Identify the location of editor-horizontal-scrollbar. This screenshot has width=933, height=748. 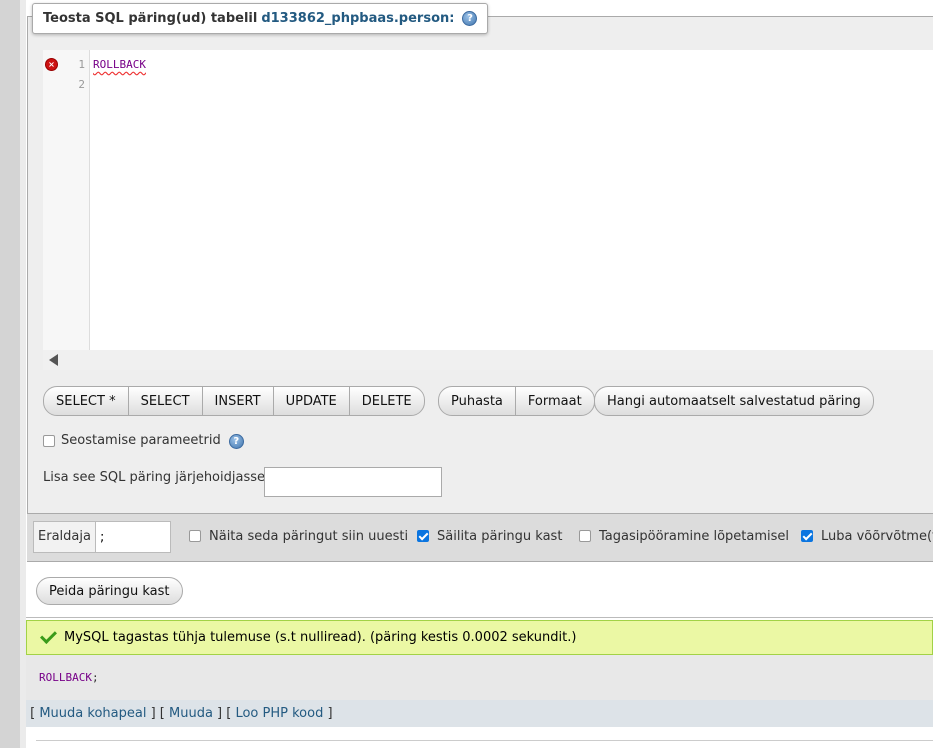
(488, 360).